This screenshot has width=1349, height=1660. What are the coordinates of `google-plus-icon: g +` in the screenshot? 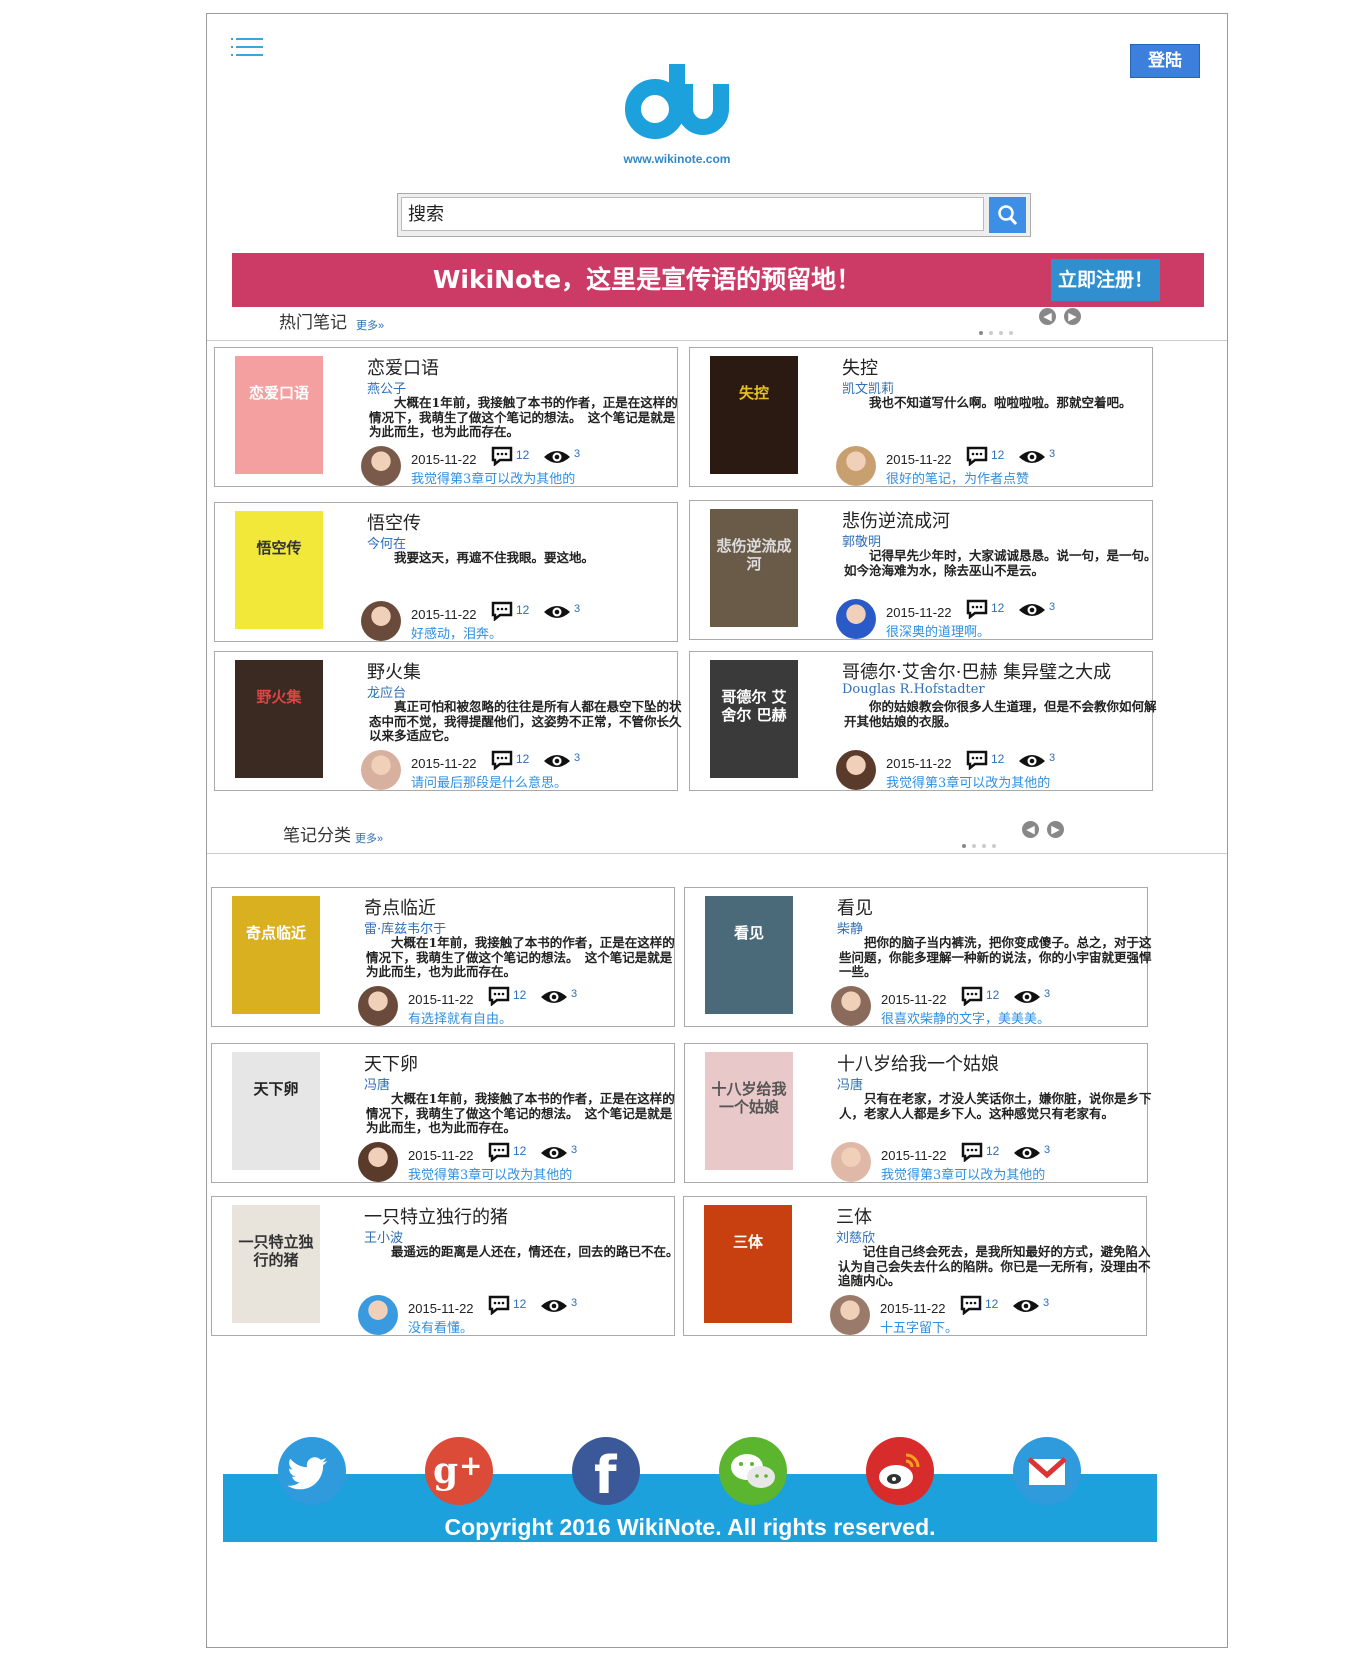 It's located at (459, 1471).